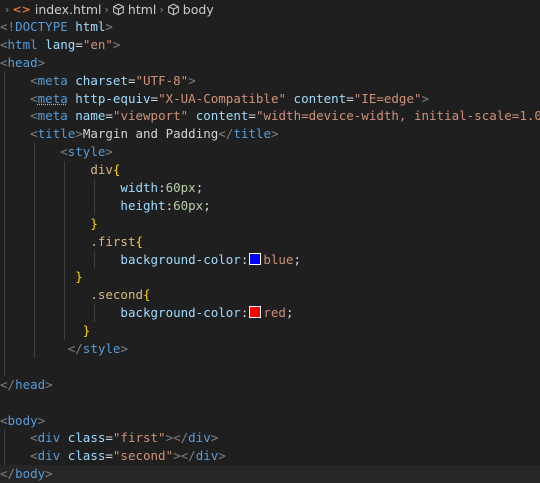 Image resolution: width=540 pixels, height=483 pixels. What do you see at coordinates (255, 312) in the screenshot?
I see `color-swatch-red` at bounding box center [255, 312].